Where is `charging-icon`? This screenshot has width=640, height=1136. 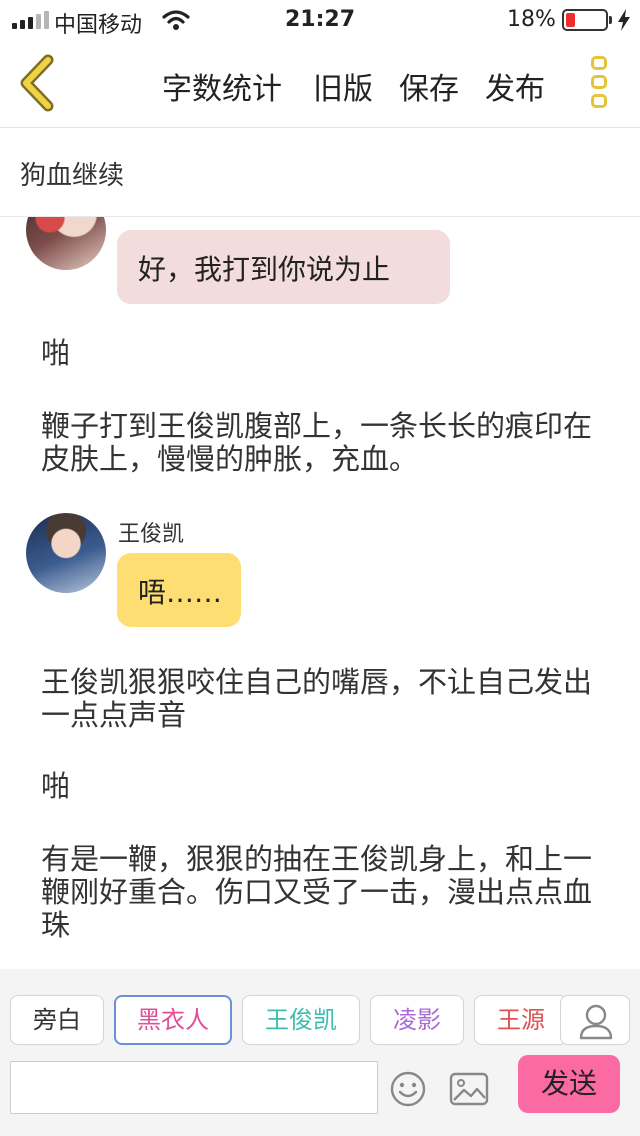 charging-icon is located at coordinates (624, 20).